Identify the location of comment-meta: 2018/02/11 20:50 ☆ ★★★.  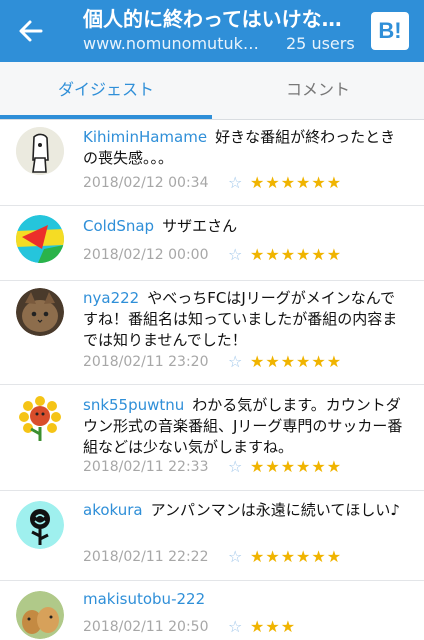
(189, 627).